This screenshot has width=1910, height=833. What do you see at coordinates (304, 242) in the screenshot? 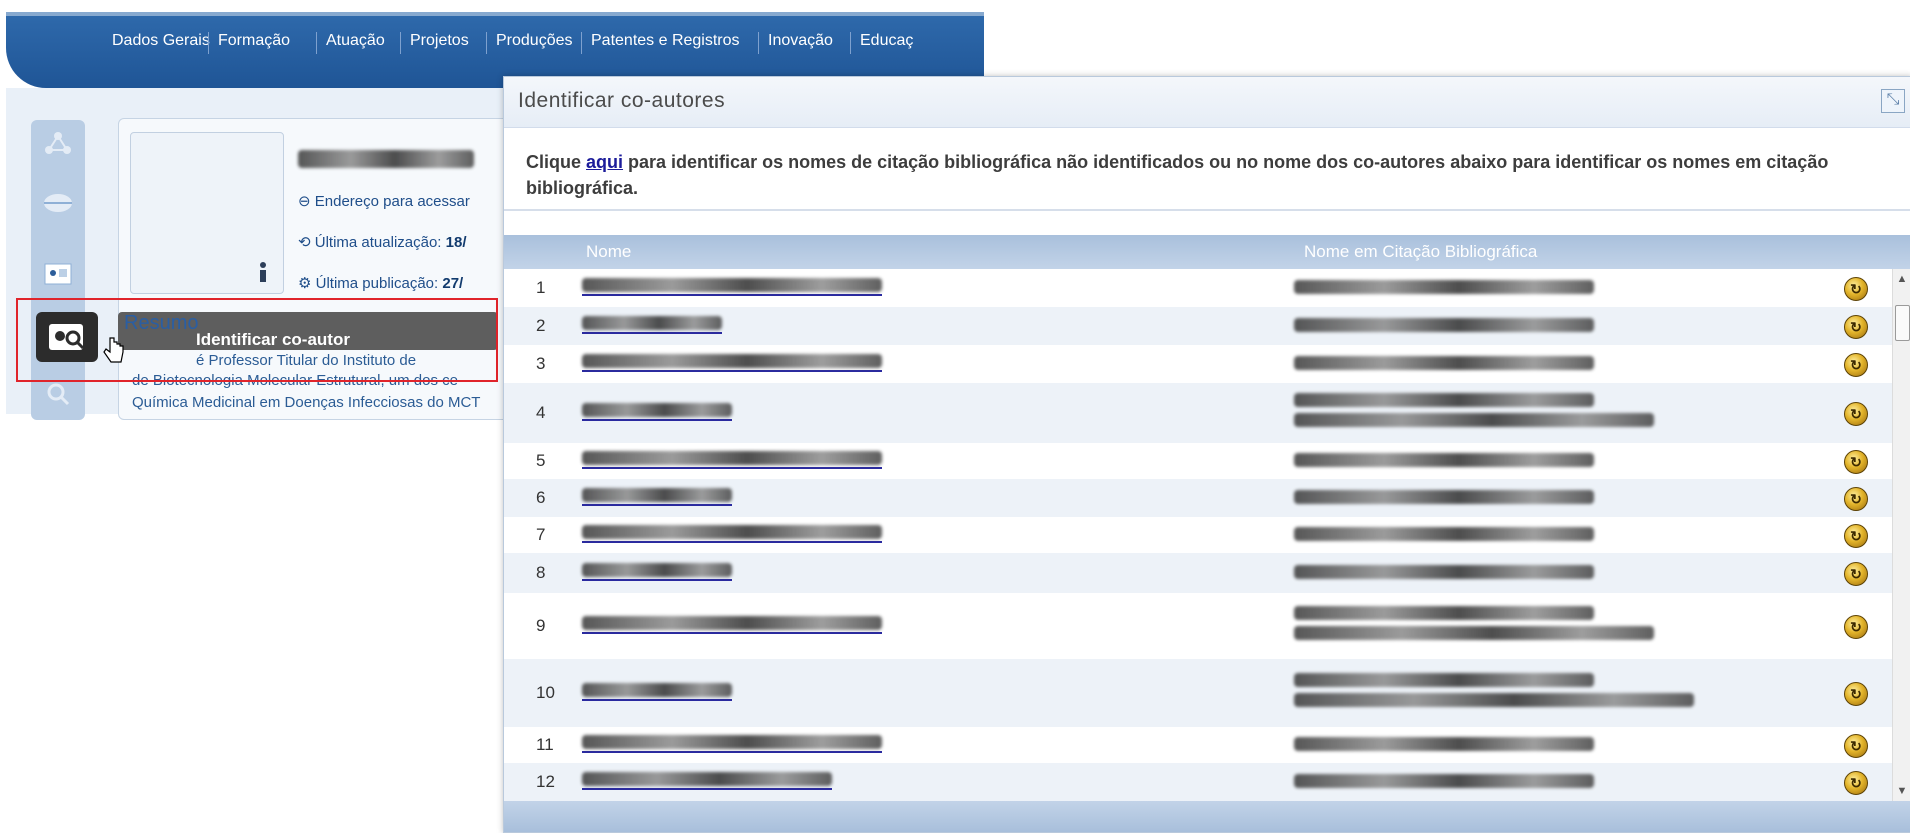
I see `cycle-icon: ⟲` at bounding box center [304, 242].